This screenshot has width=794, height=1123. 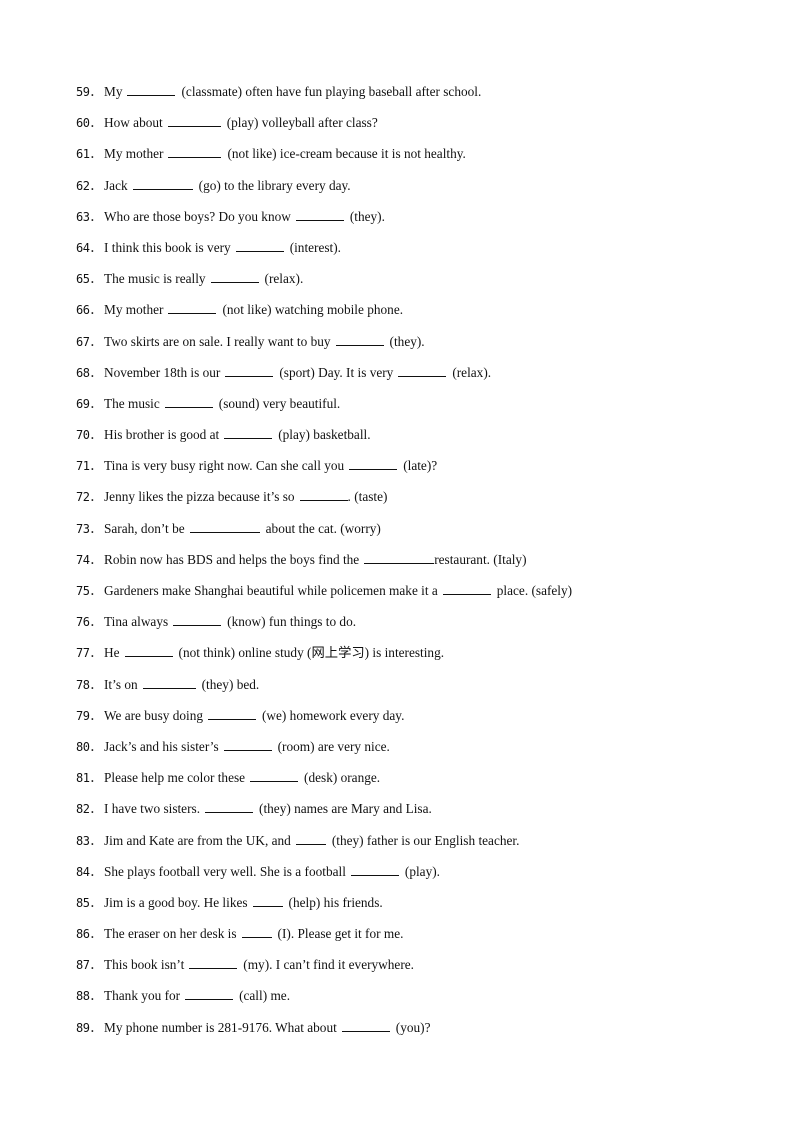 What do you see at coordinates (175, 778) in the screenshot?
I see `question-text-before-blank: Please help me color these` at bounding box center [175, 778].